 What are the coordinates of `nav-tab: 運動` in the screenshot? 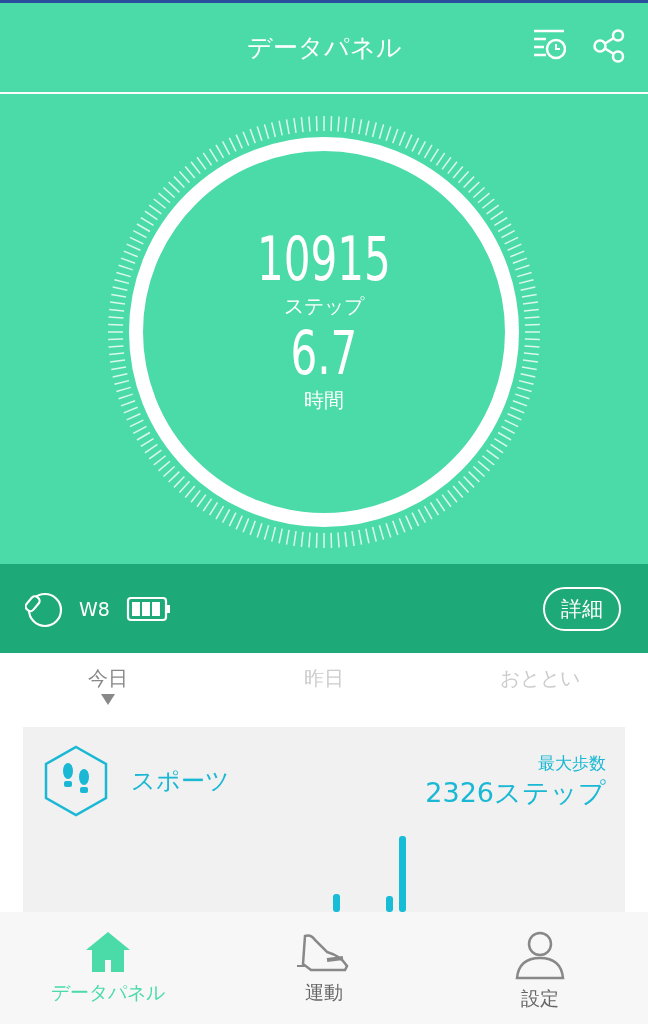 It's located at (324, 968).